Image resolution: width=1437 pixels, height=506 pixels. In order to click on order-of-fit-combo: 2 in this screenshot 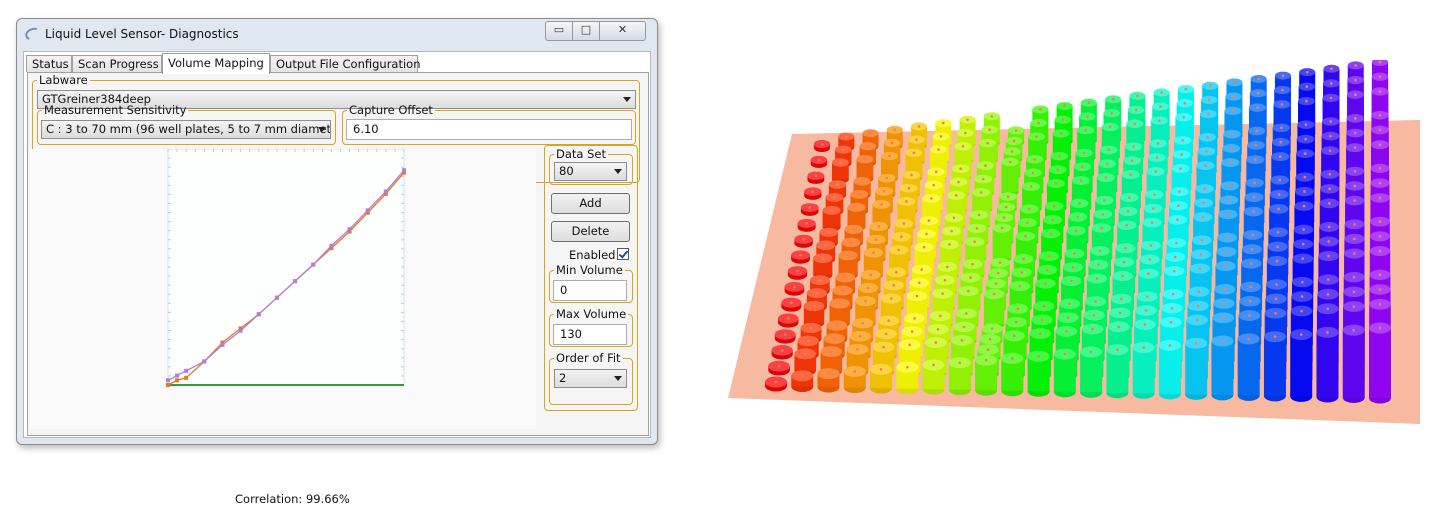, I will do `click(590, 378)`.